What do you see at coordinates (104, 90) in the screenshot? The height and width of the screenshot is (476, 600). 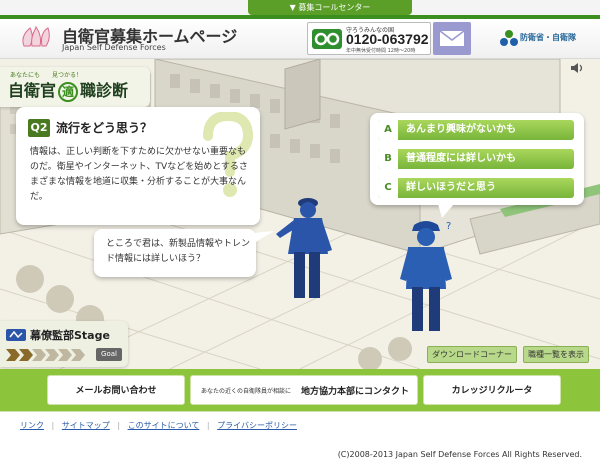 I see `banner-title-c: 職診断` at bounding box center [104, 90].